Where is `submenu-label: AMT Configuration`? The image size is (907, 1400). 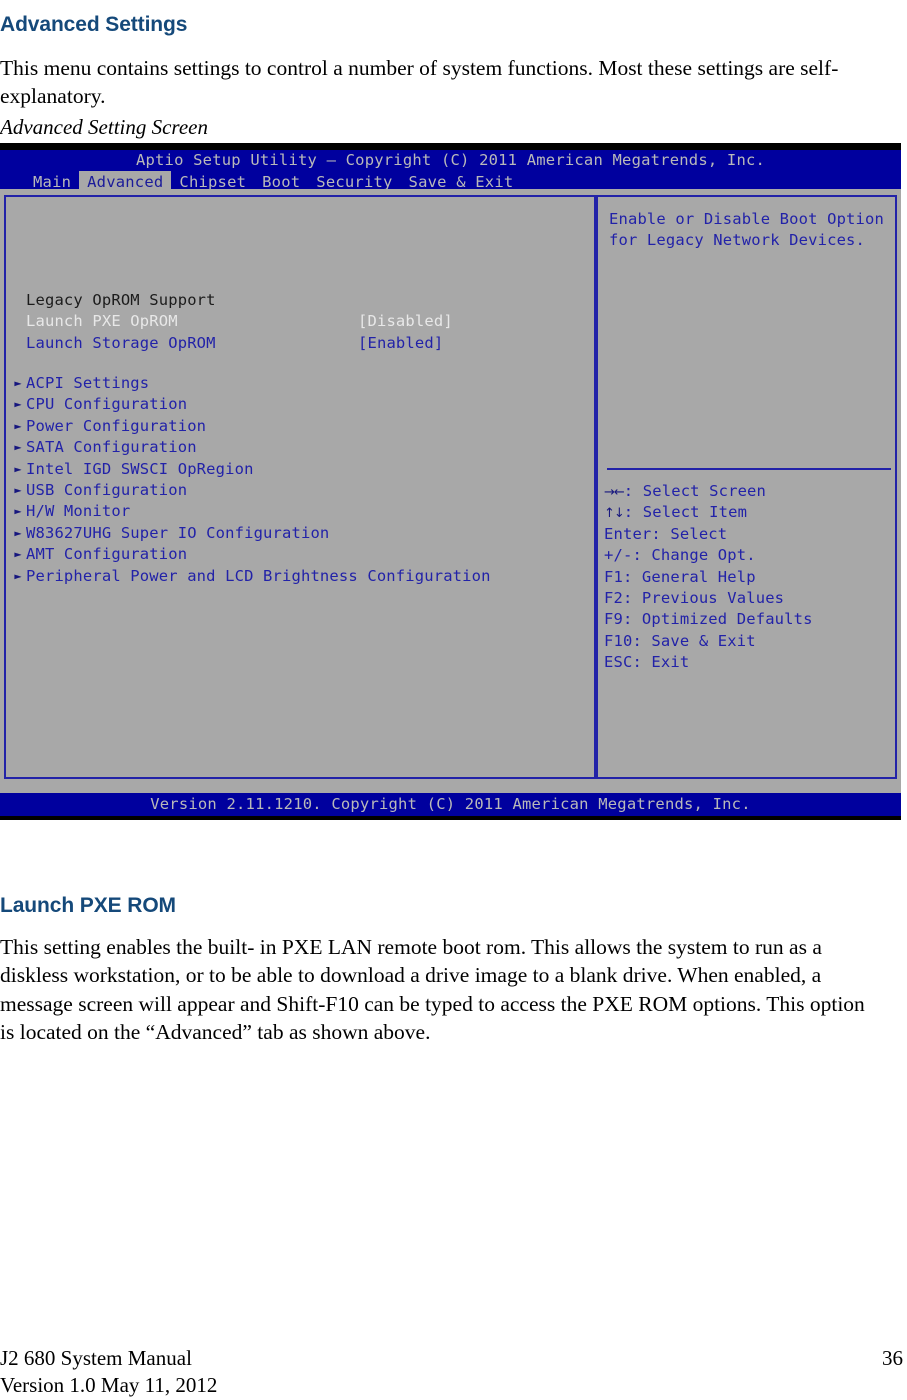
submenu-label: AMT Configuration is located at coordinates (107, 554).